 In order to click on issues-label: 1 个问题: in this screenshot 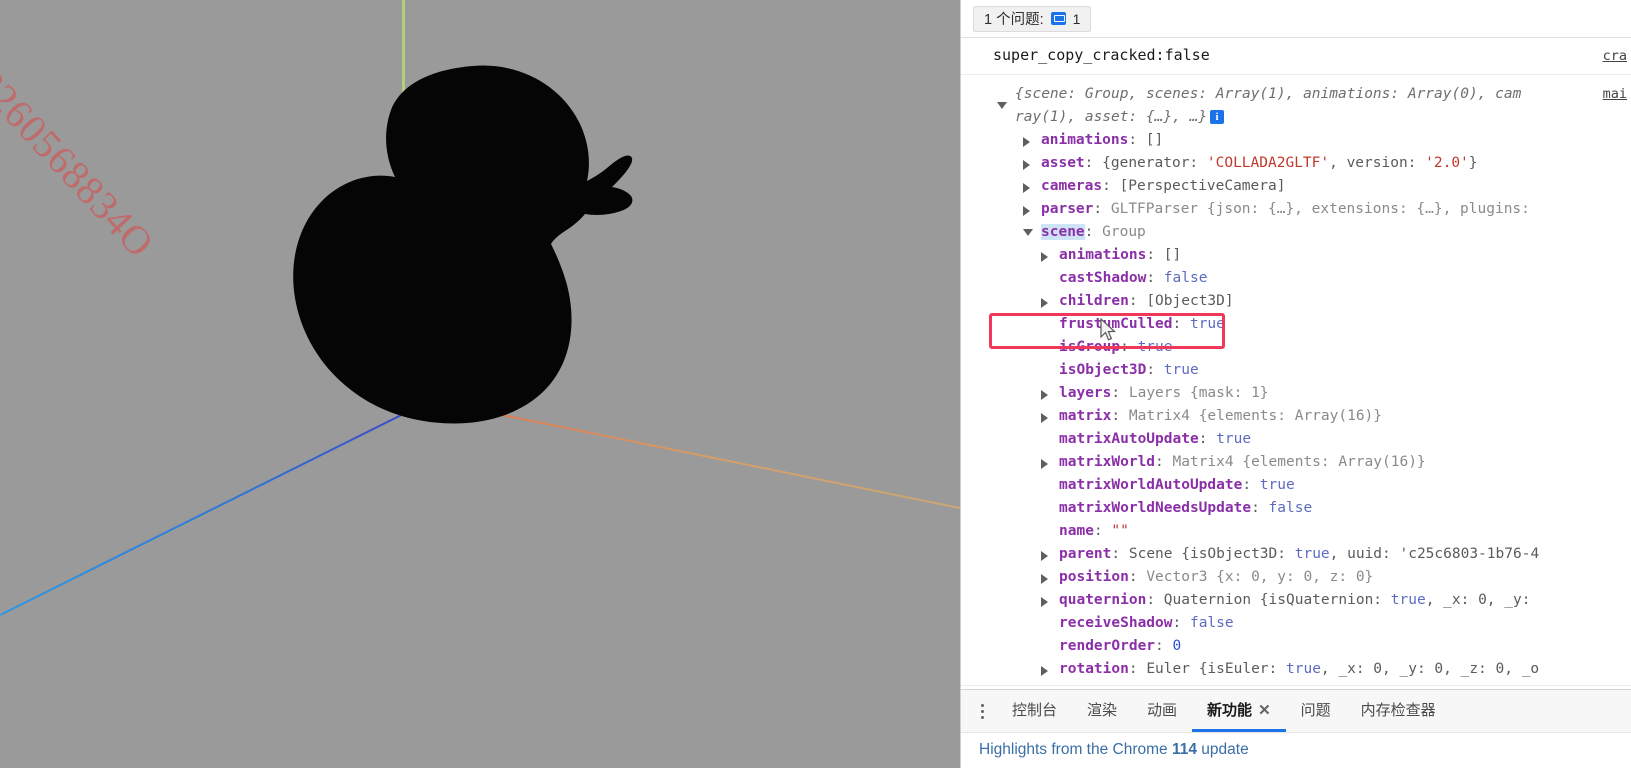, I will do `click(1014, 20)`.